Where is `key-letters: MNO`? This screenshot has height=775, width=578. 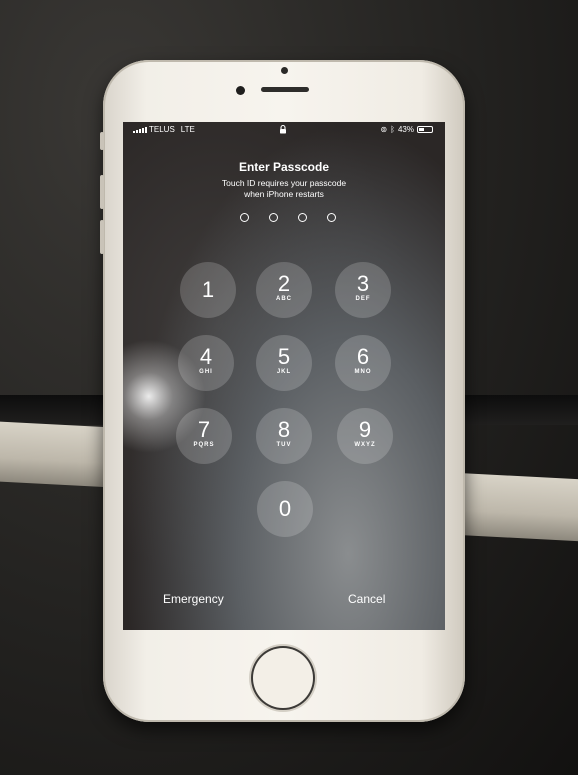
key-letters: MNO is located at coordinates (363, 372).